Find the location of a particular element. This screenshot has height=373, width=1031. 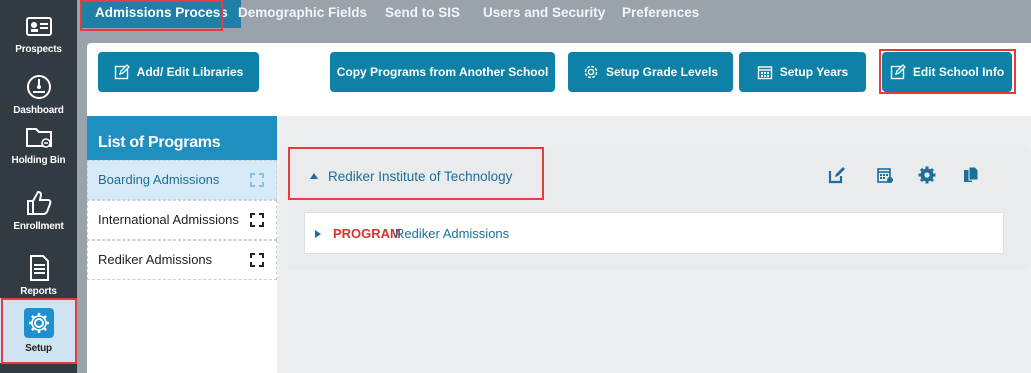

program-list-item: Rediker Admissions is located at coordinates (182, 260).